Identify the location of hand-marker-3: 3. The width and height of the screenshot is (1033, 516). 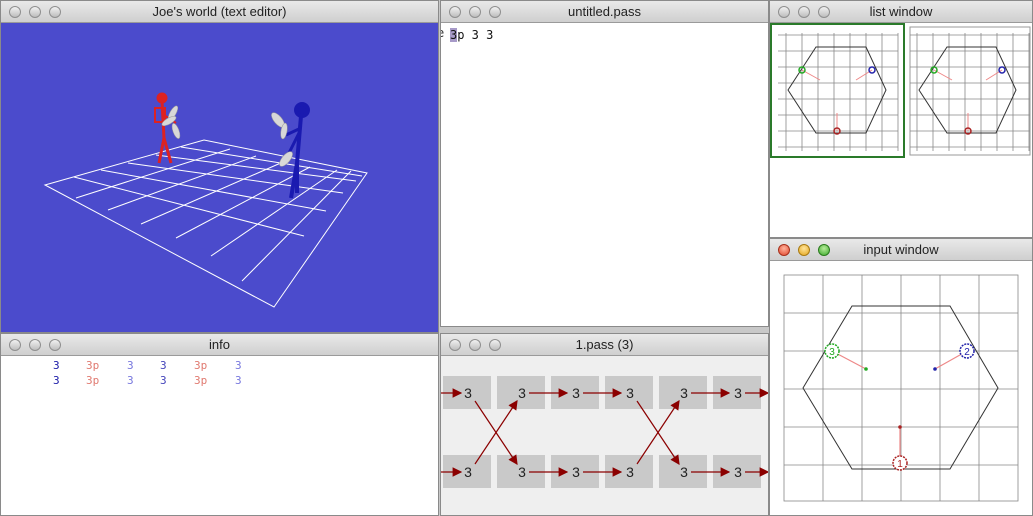
(832, 351).